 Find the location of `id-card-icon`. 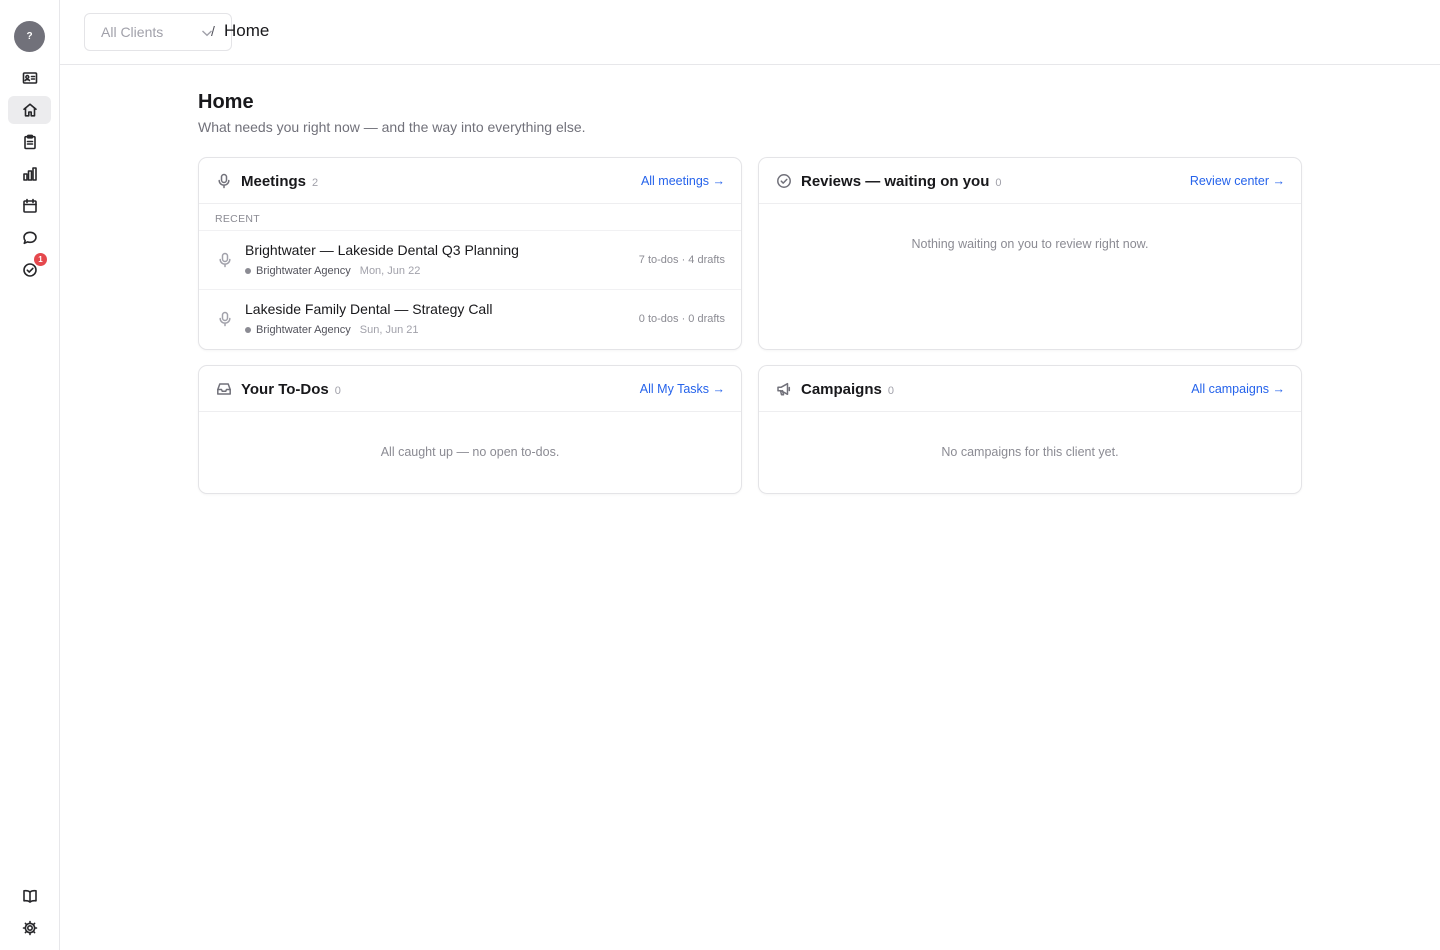

id-card-icon is located at coordinates (29, 78).